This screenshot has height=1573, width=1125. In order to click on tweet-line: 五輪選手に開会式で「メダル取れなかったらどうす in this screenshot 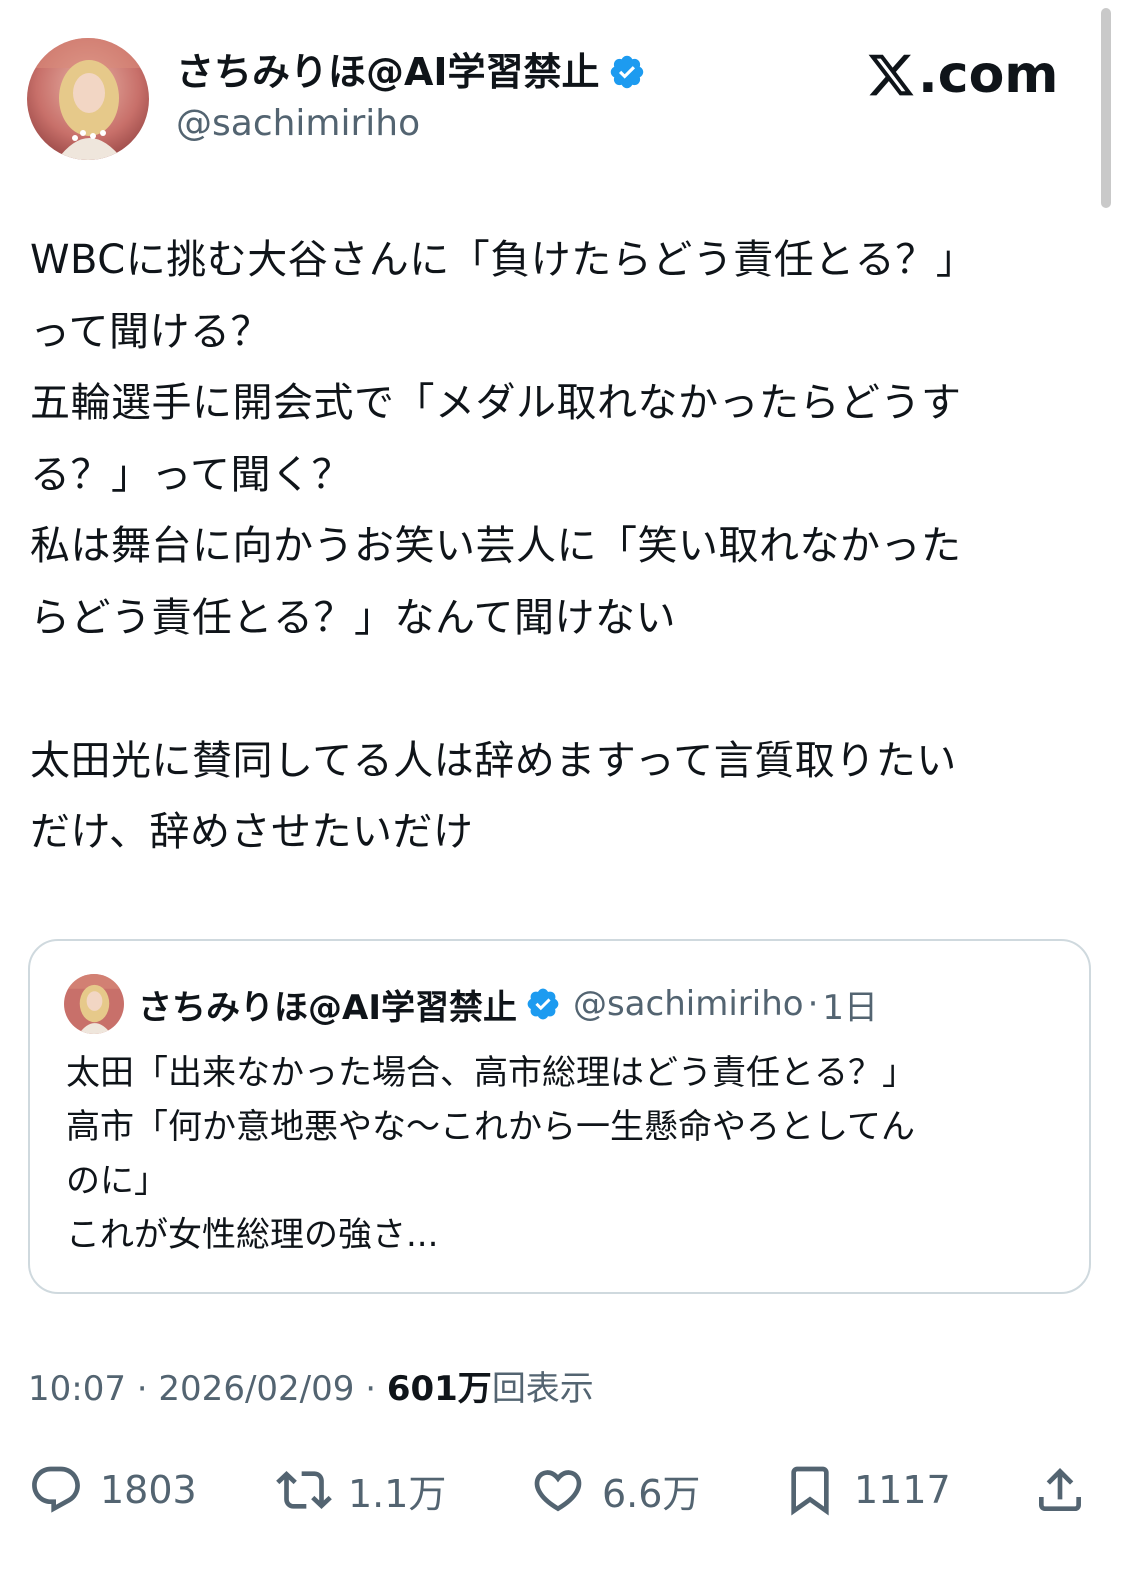, I will do `click(496, 403)`.